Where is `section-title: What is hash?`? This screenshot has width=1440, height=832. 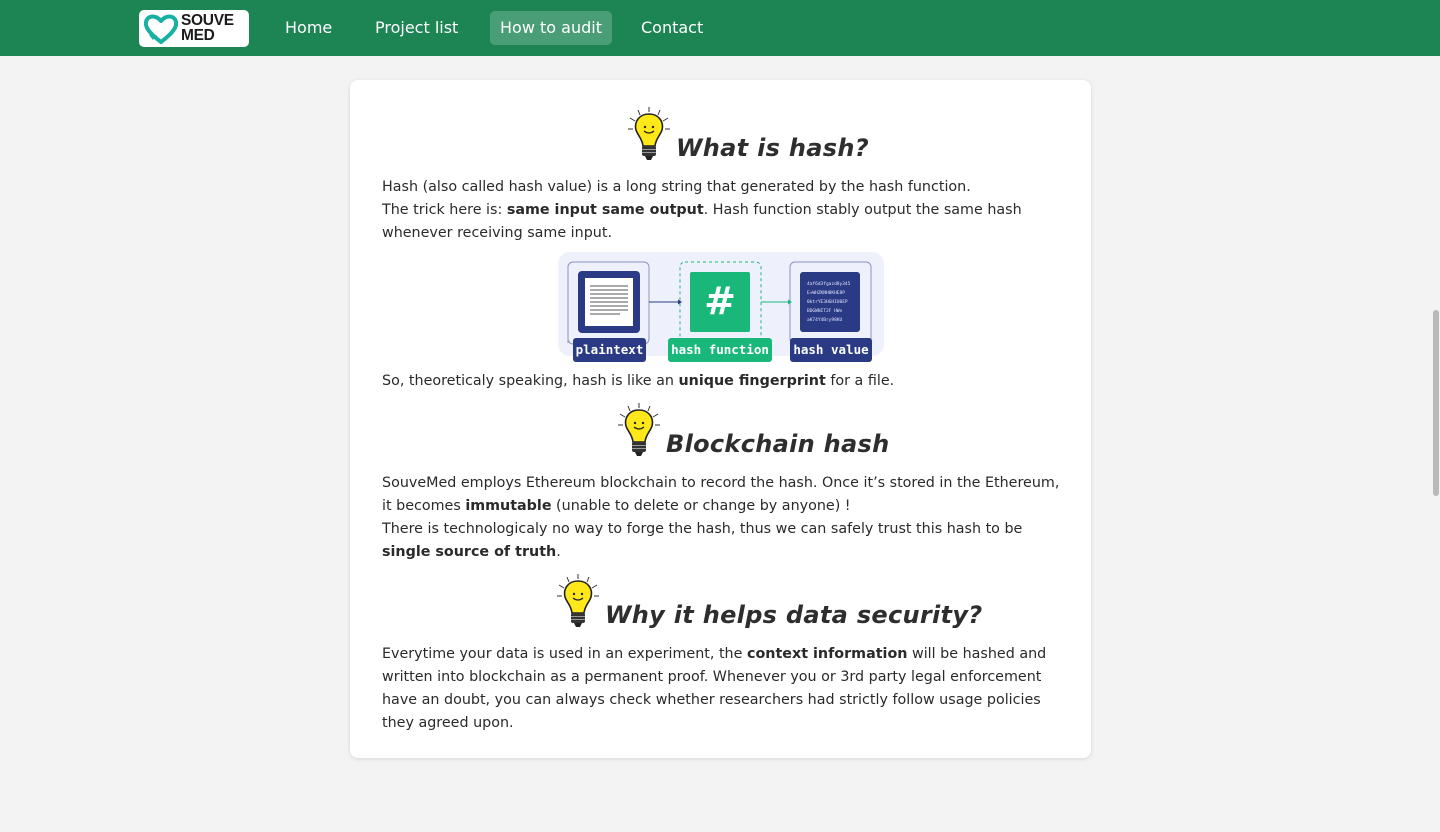 section-title: What is hash? is located at coordinates (772, 148).